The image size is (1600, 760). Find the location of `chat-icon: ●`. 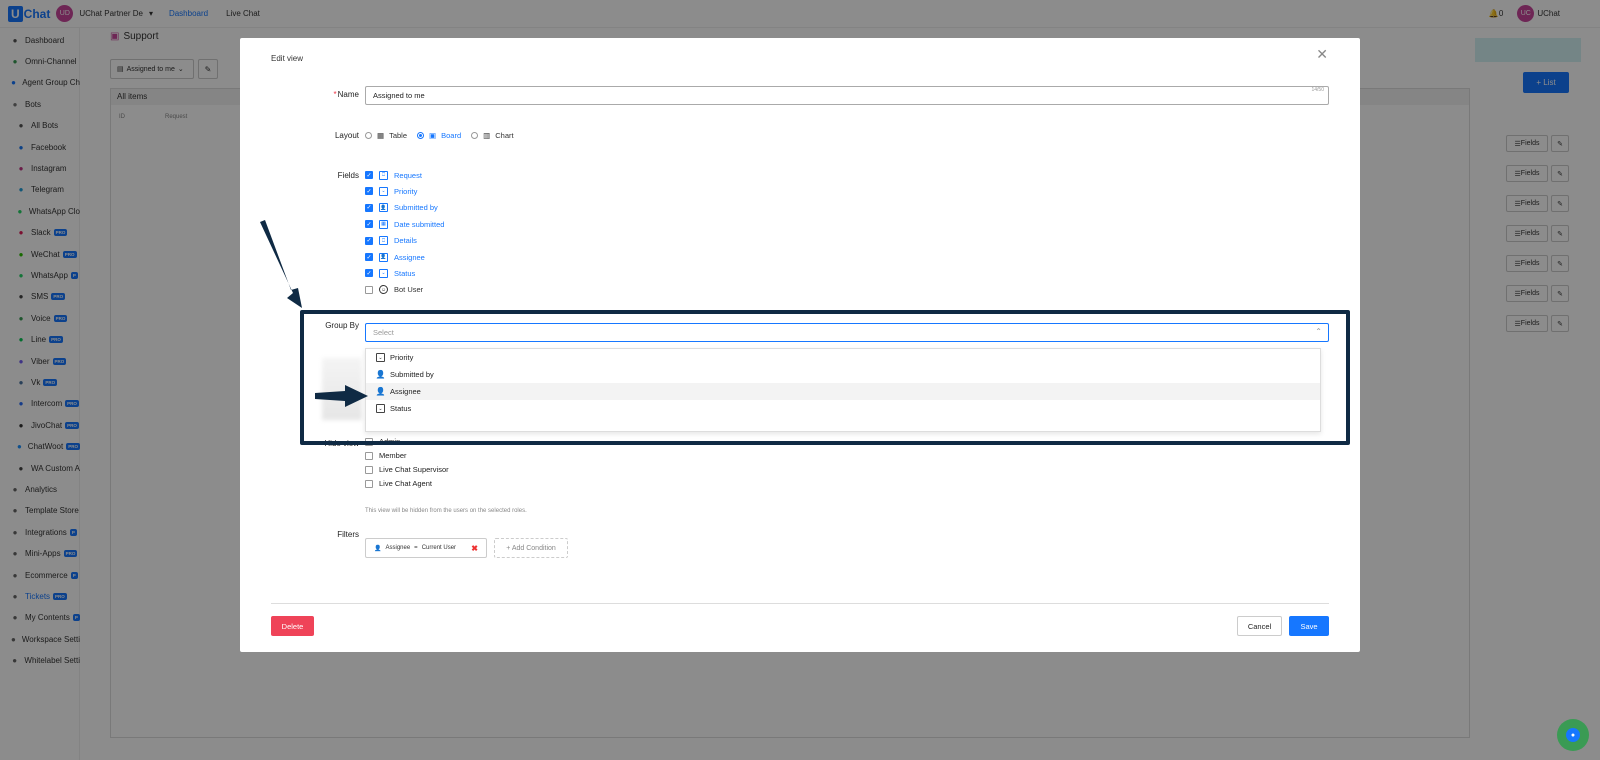

chat-icon: ● is located at coordinates (1573, 735).